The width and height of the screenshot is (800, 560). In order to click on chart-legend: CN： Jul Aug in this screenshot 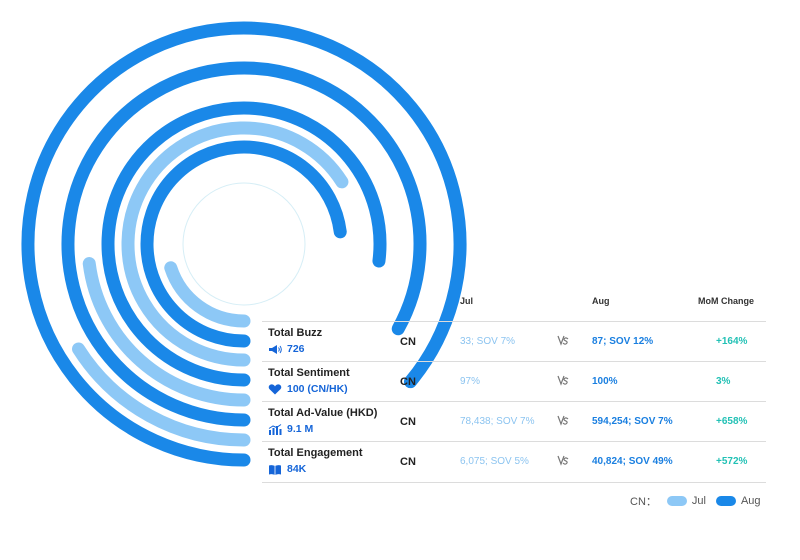, I will do `click(695, 501)`.